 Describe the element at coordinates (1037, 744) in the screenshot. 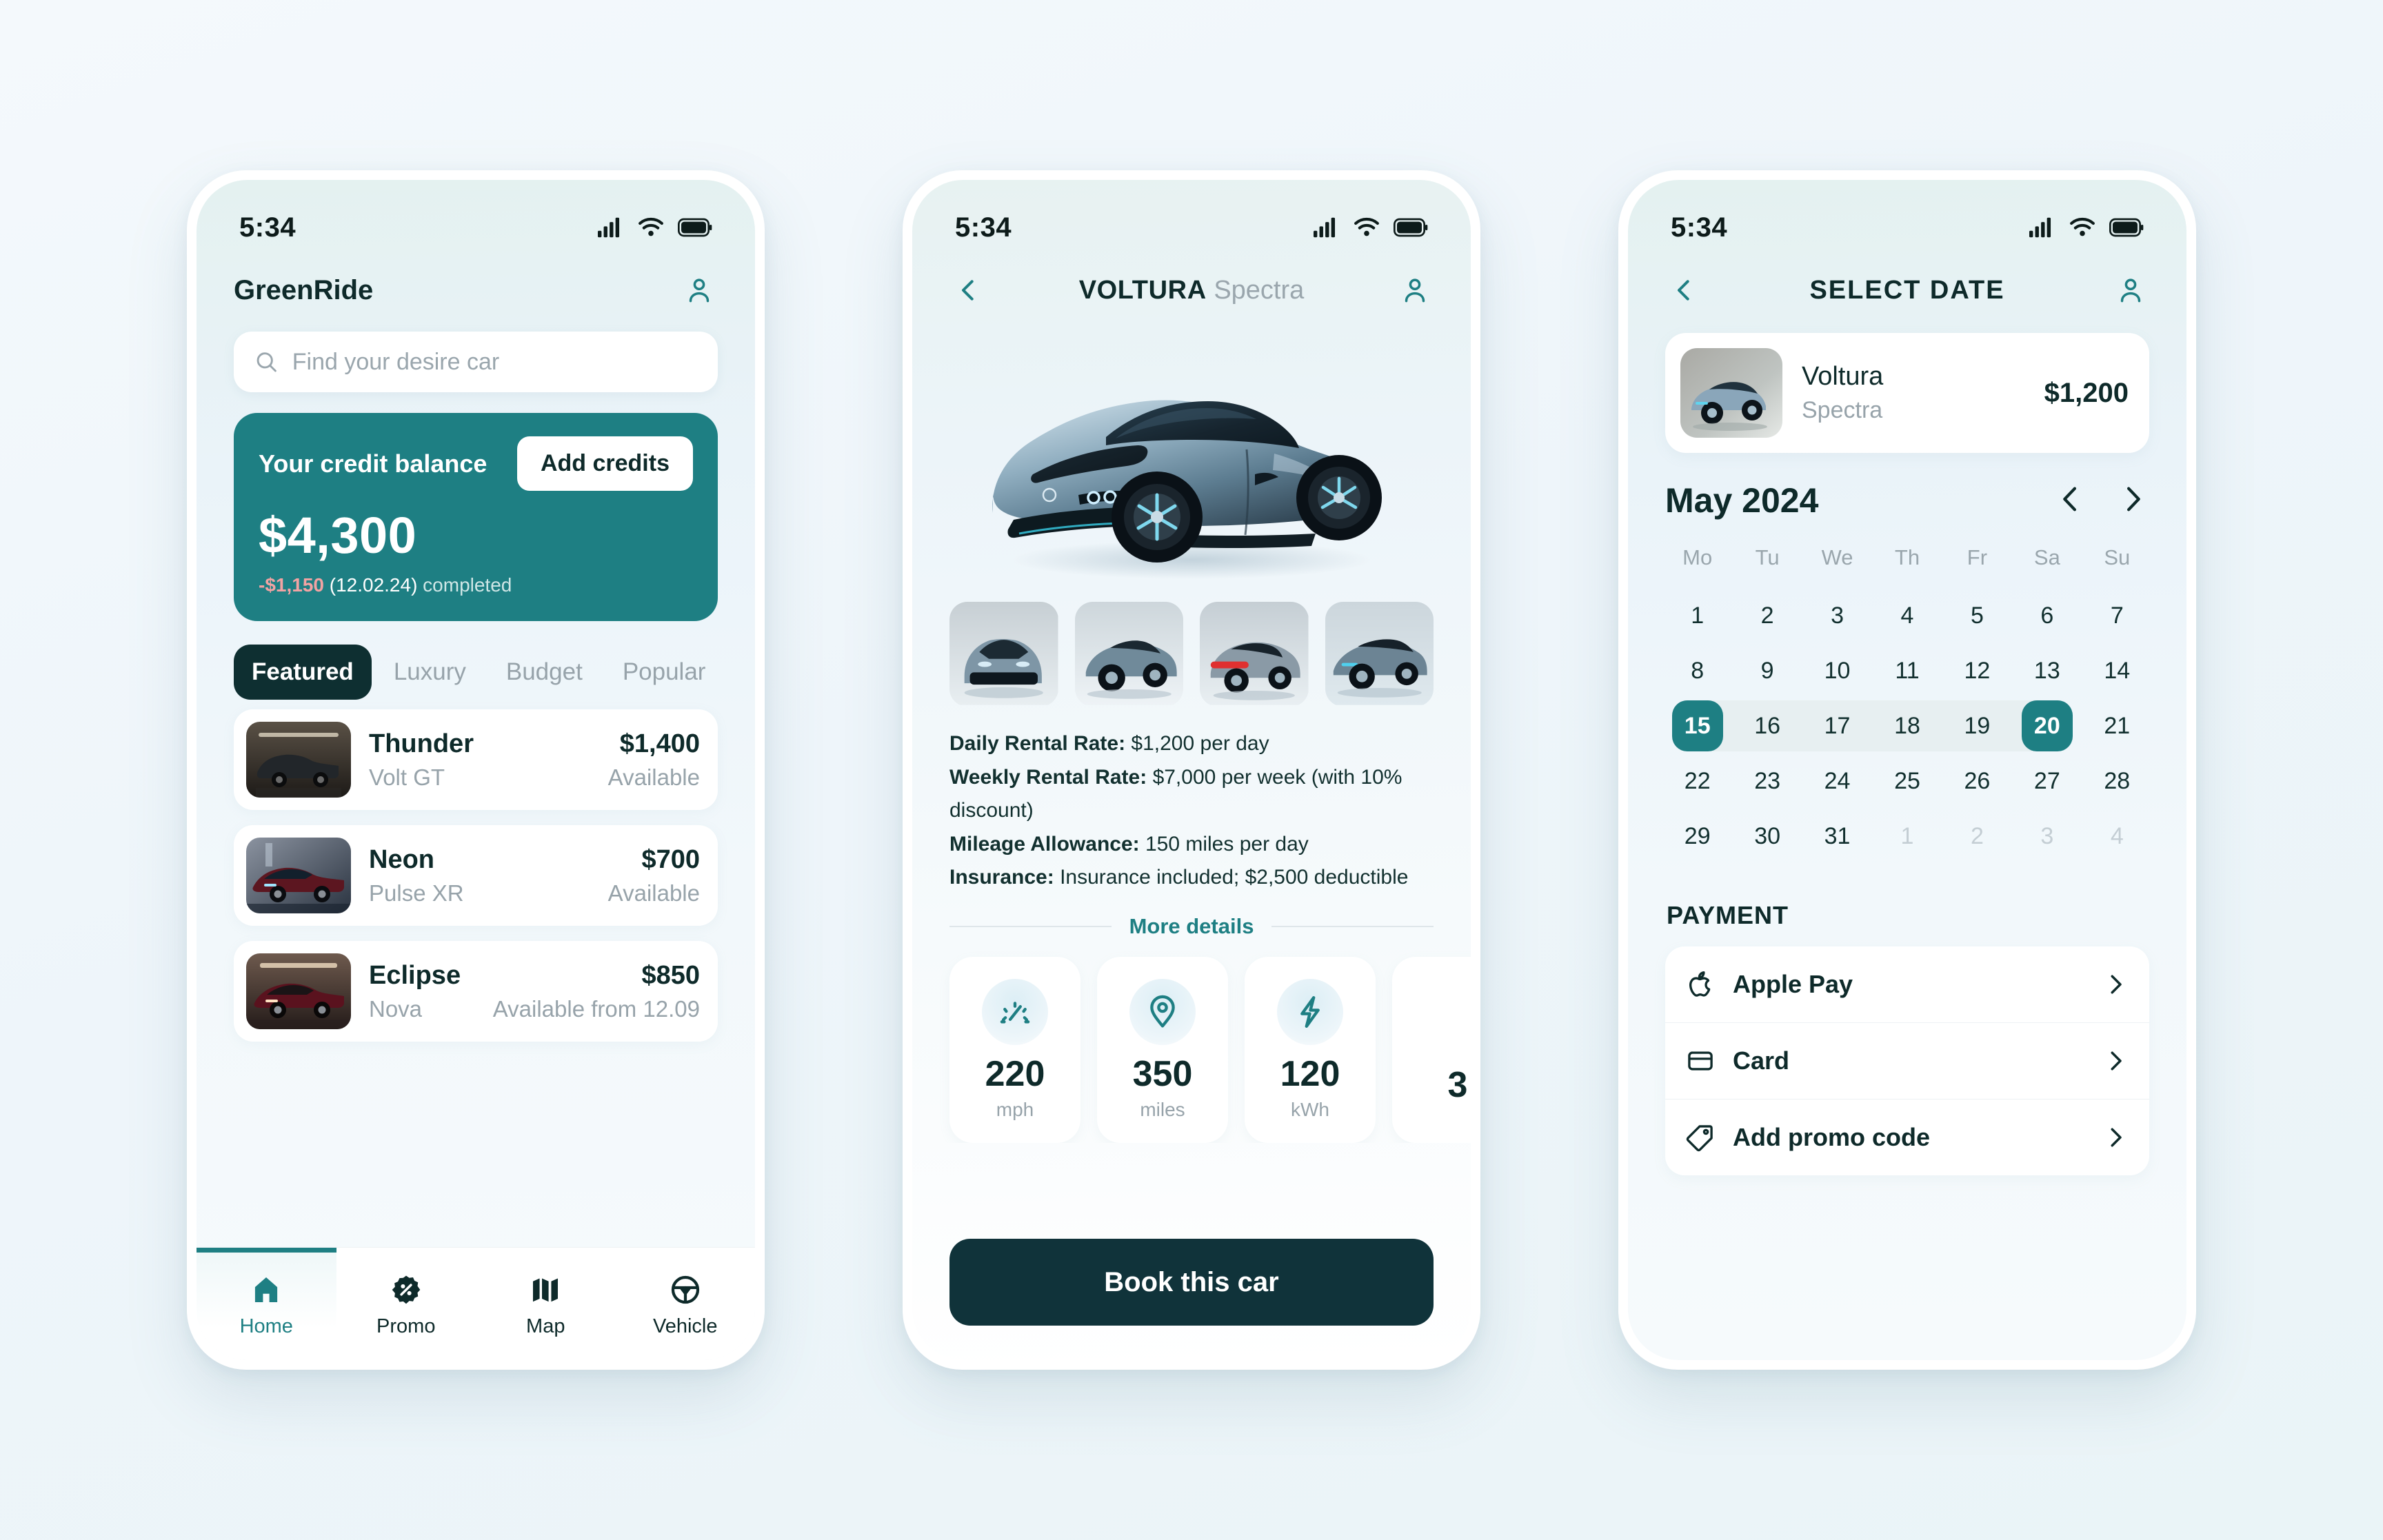

I see `detail-label: Daily Rental Rate:` at that location.